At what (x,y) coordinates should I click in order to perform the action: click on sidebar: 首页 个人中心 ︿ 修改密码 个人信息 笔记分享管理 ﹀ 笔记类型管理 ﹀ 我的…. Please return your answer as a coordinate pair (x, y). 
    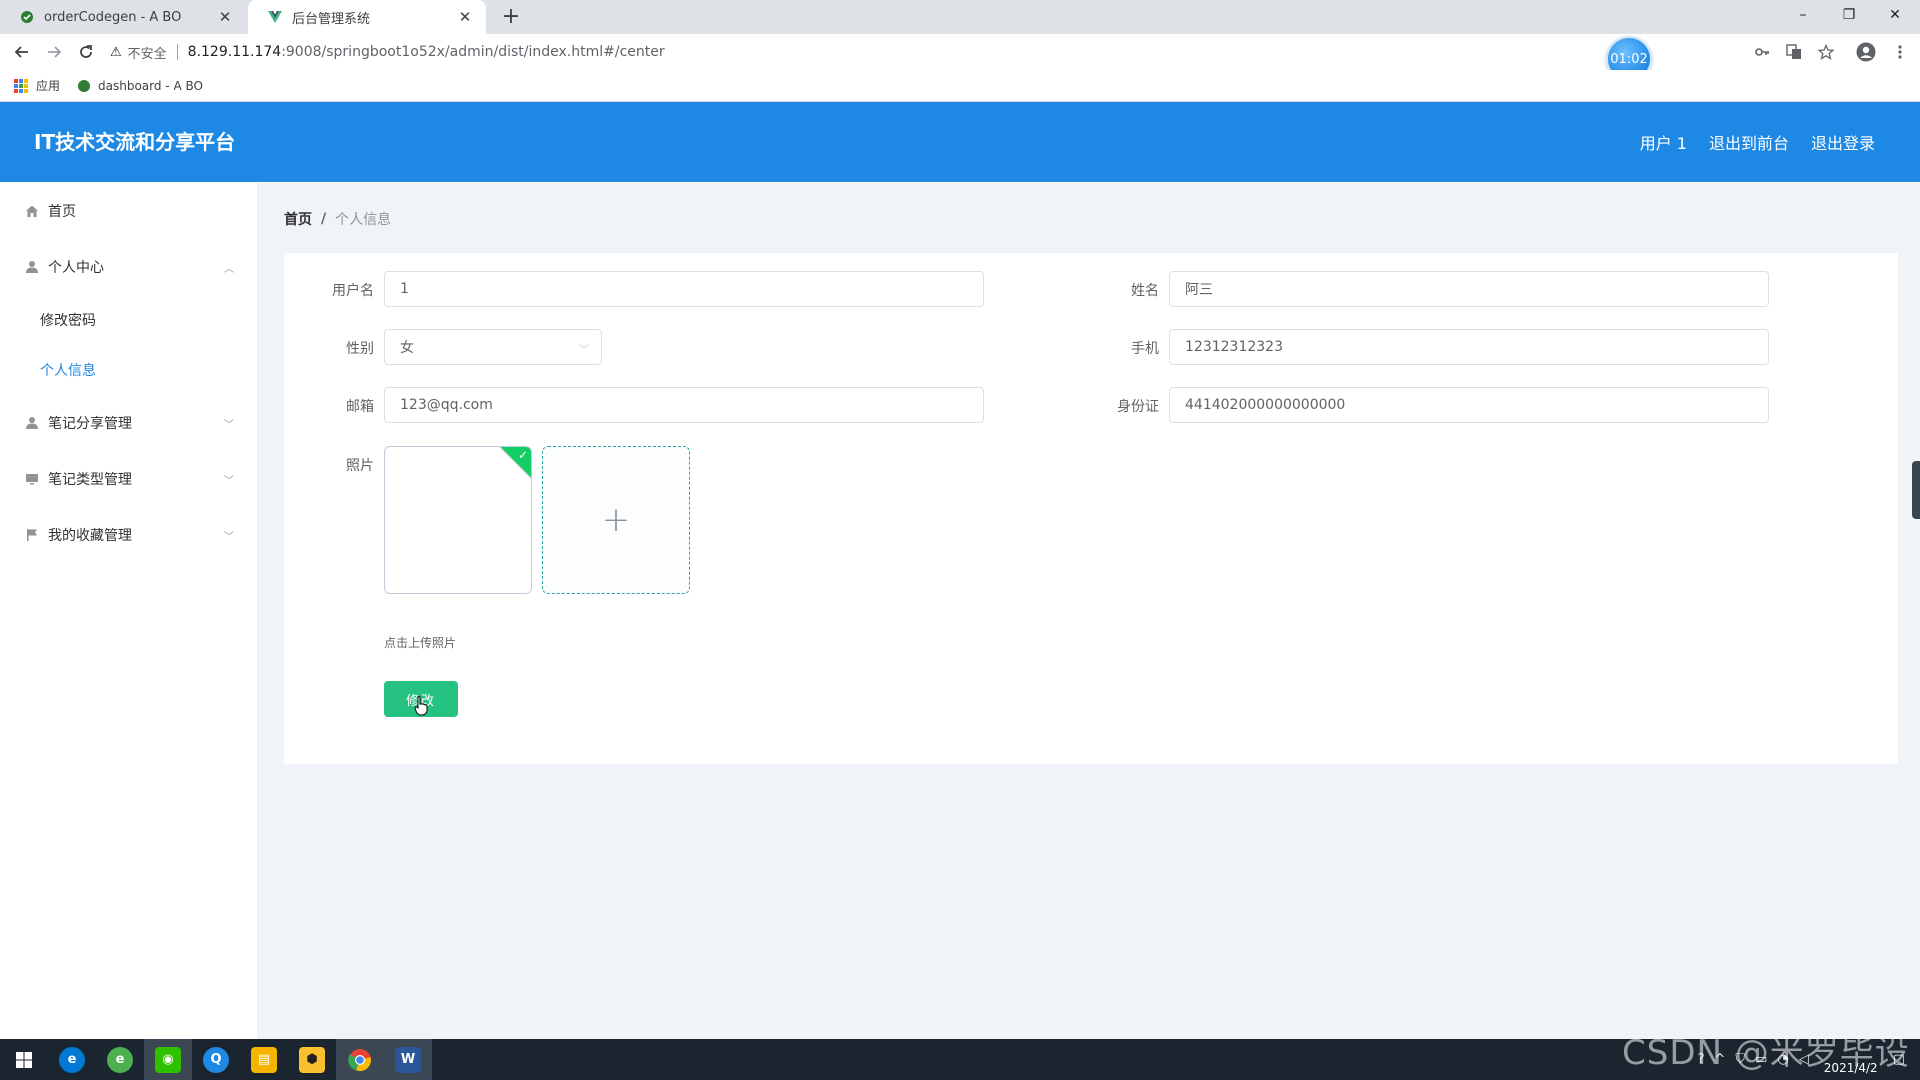
    Looking at the image, I should click on (129, 611).